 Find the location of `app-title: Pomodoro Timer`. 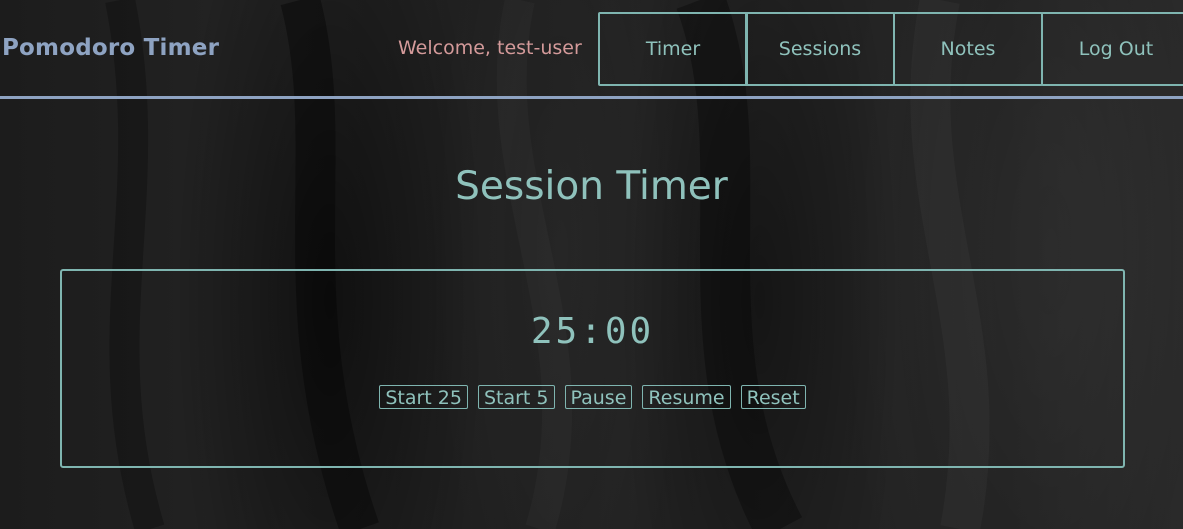

app-title: Pomodoro Timer is located at coordinates (110, 48).